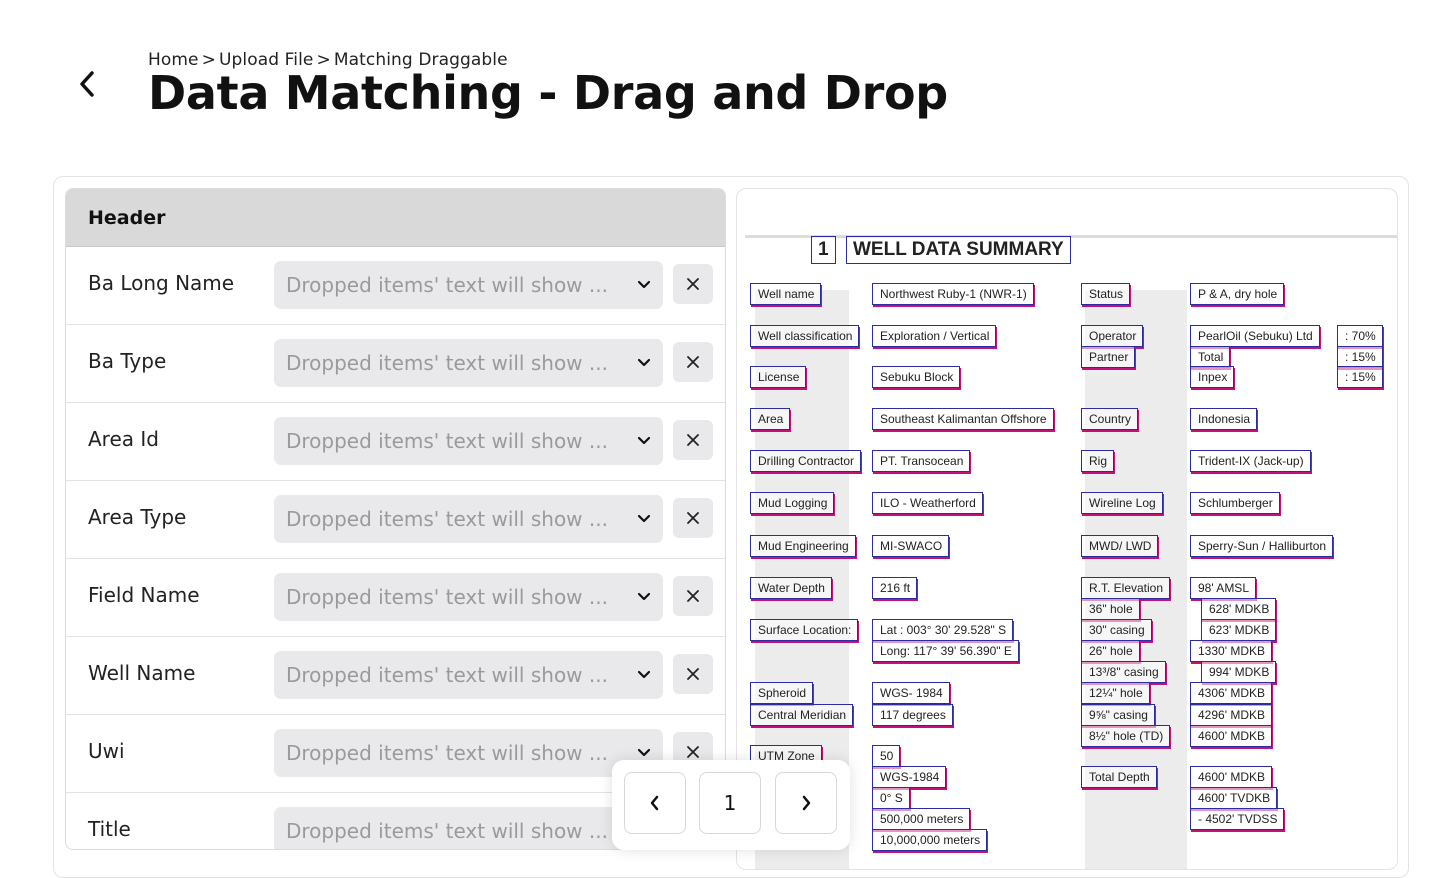  I want to click on doc-label-box: 8½" hole (TD), so click(1126, 736).